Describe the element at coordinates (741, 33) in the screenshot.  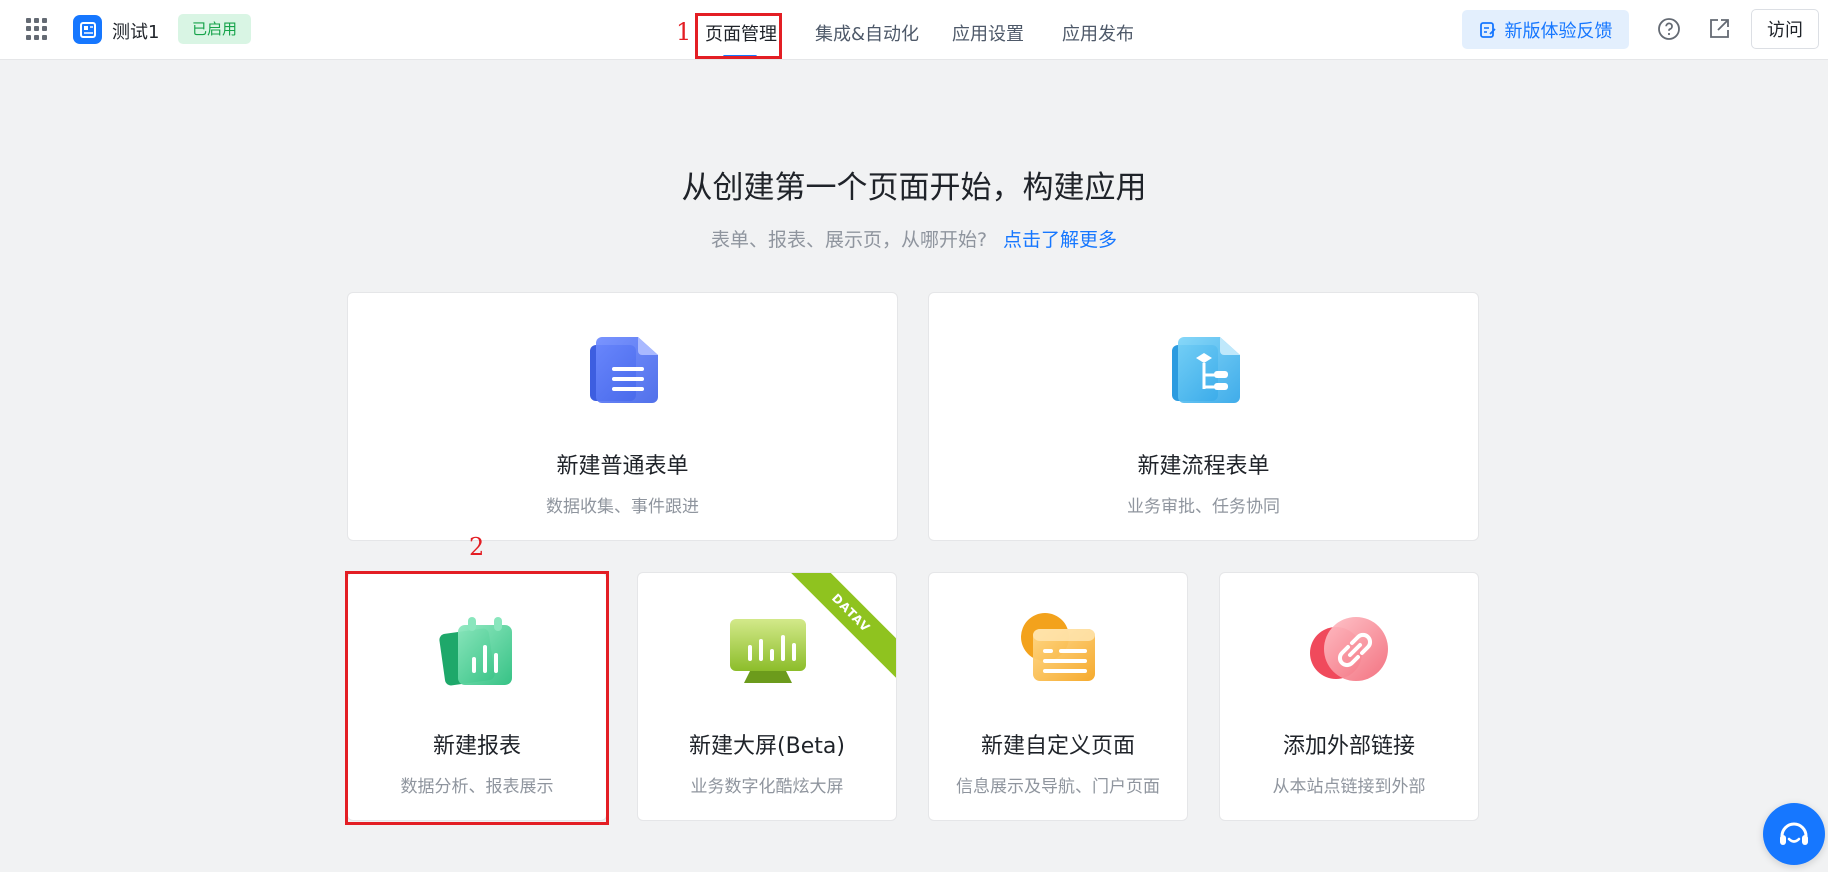
I see `tab-page-management: 页面管理` at that location.